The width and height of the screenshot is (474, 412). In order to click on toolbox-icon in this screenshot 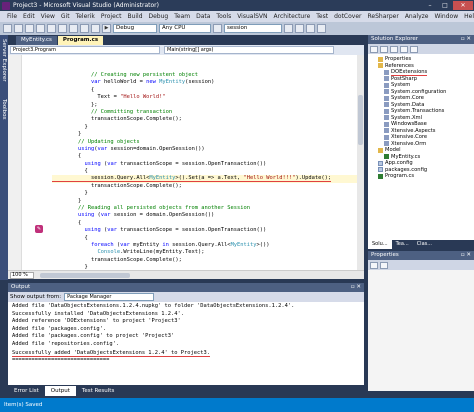, I will do `click(310, 28)`.